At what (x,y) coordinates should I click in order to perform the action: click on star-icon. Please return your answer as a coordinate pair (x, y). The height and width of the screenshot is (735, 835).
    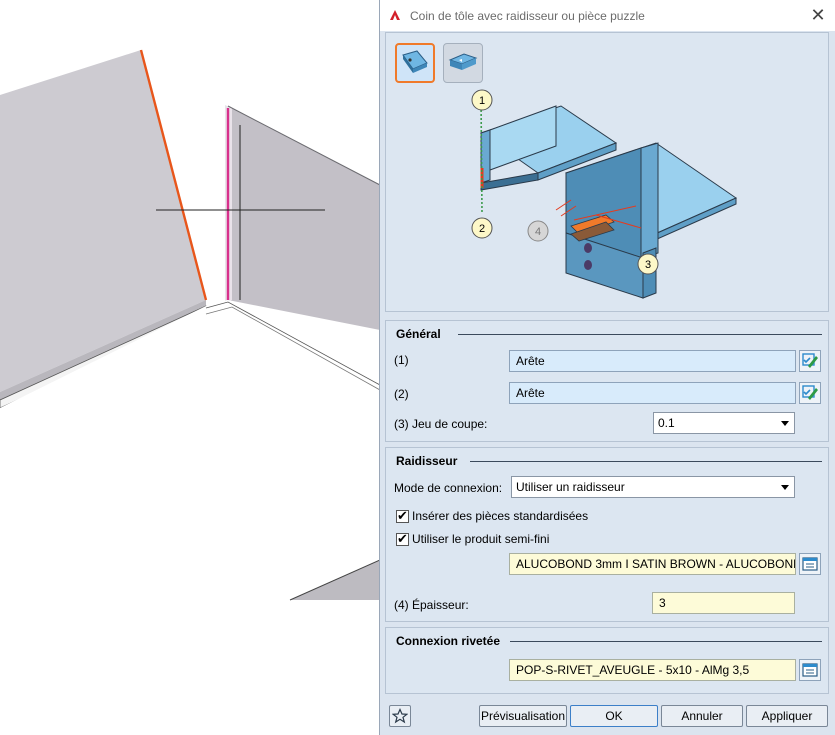
    Looking at the image, I should click on (400, 716).